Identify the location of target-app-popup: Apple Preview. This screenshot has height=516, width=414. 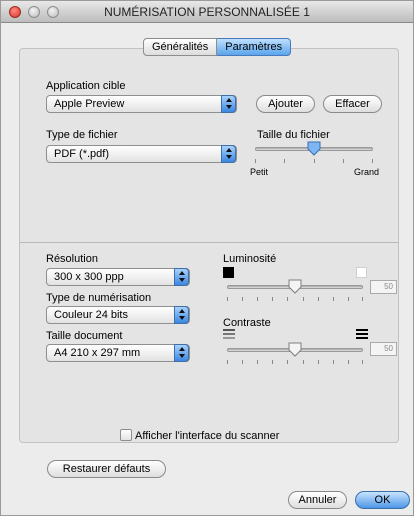
(141, 104).